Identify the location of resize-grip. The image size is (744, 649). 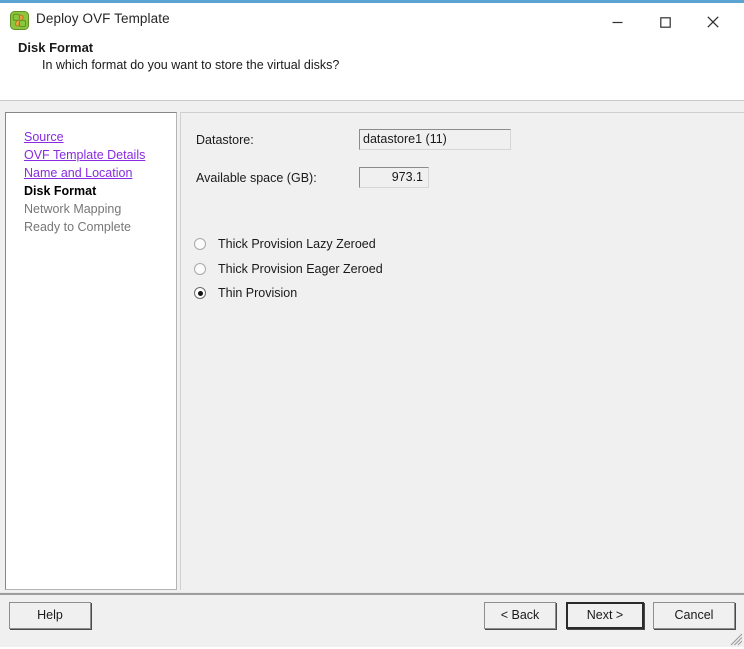
(735, 638).